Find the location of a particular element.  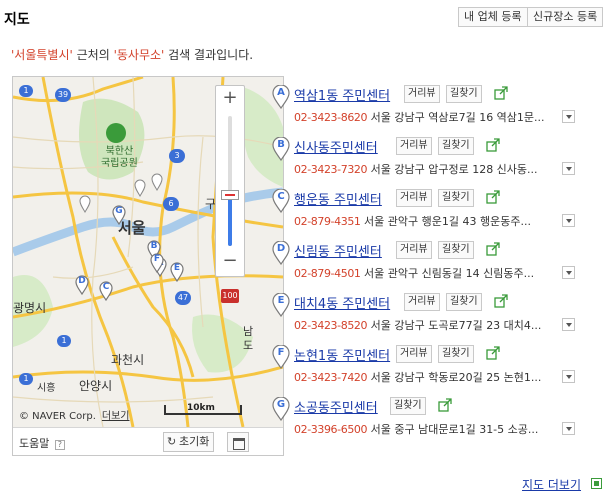

copyright-text: © NAVER Corp. is located at coordinates (57, 416).